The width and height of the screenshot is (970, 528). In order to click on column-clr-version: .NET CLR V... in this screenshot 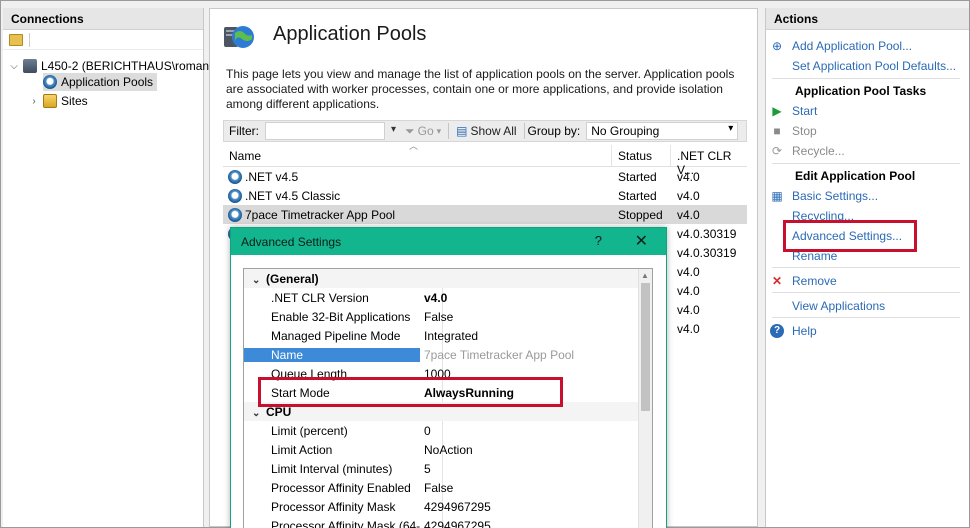, I will do `click(709, 161)`.